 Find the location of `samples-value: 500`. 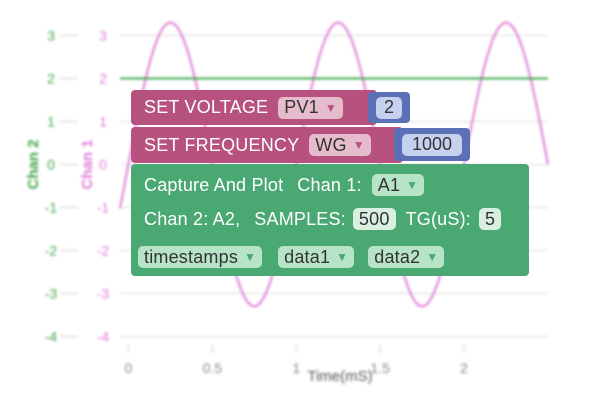

samples-value: 500 is located at coordinates (374, 218).